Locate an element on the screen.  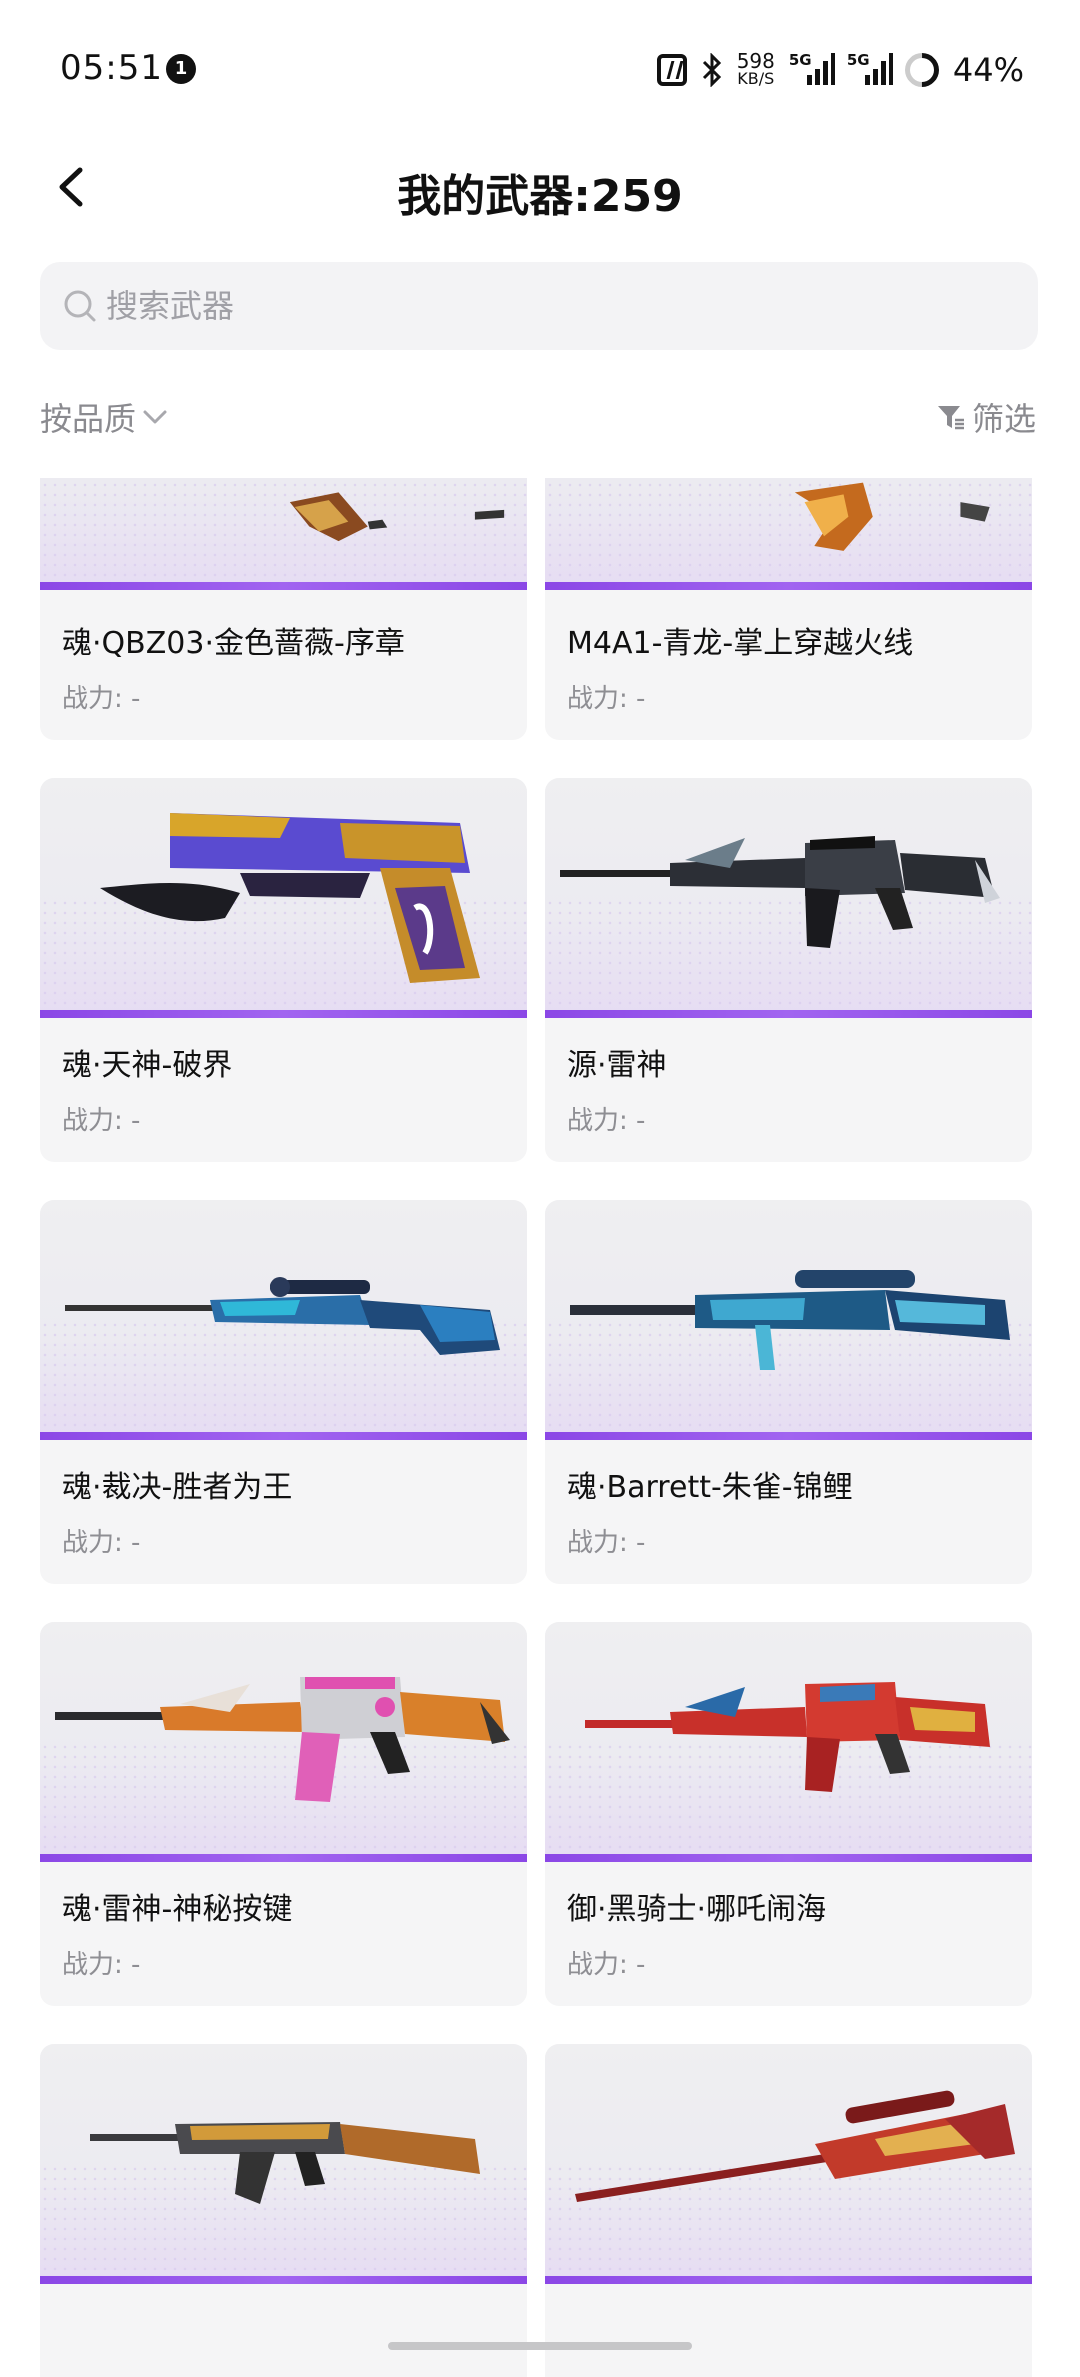
weapon-card: 魂·QBZ03·金色蔷薇-序章 战力: - is located at coordinates (283, 609).